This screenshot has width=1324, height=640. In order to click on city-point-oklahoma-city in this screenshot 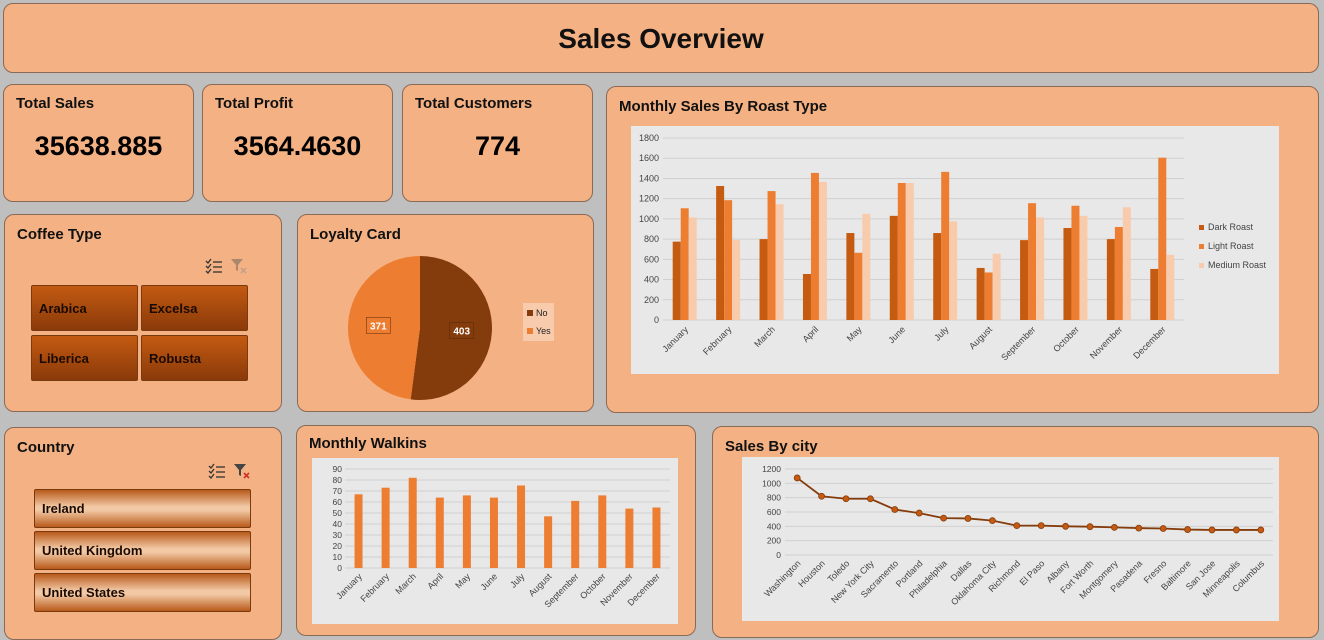, I will do `click(992, 520)`.